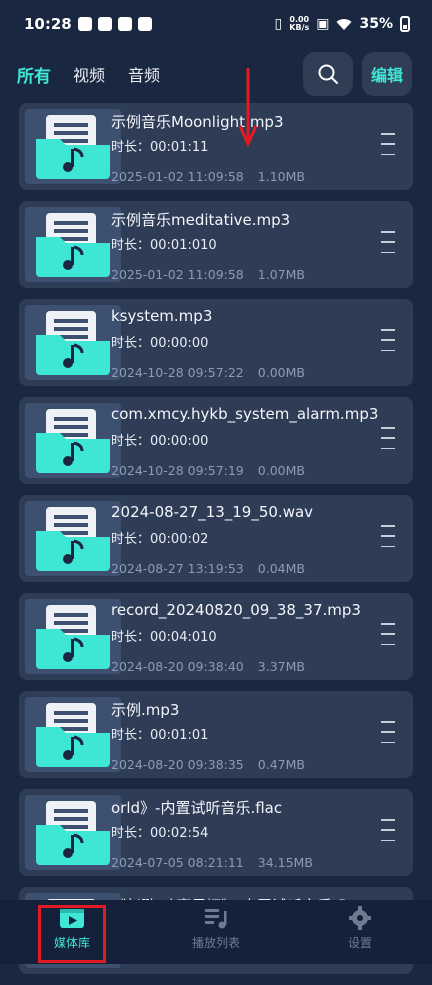 The width and height of the screenshot is (432, 985). I want to click on file-meta: 2024-10-28 09:57:22 0.00MB, so click(208, 372).